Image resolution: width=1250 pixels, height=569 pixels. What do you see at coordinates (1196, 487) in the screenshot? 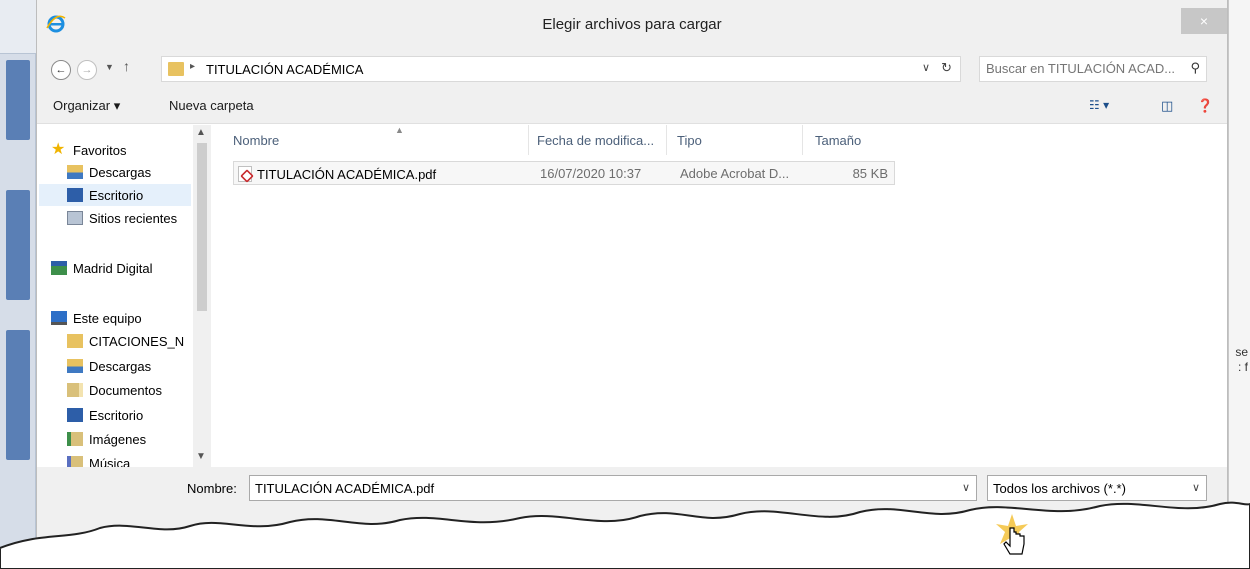
I see `file-type-dropdown-icon: ∨` at bounding box center [1196, 487].